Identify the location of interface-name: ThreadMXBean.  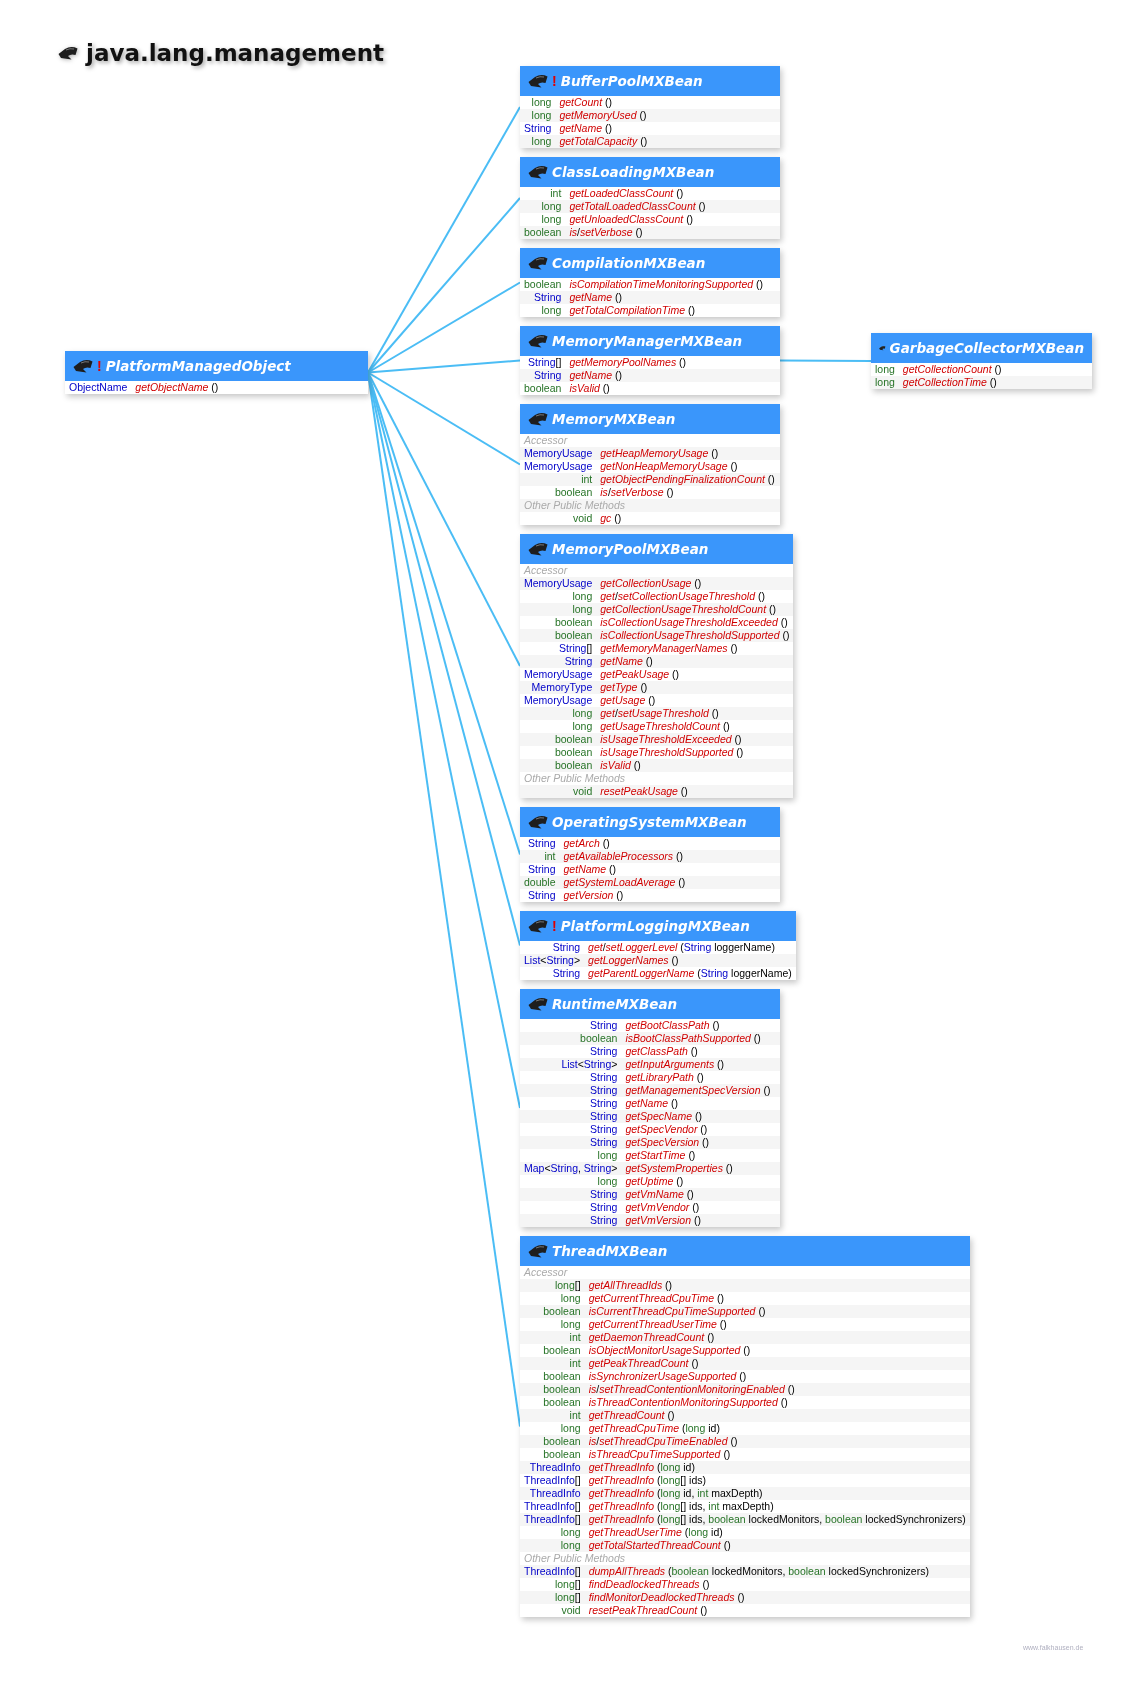
(610, 1251).